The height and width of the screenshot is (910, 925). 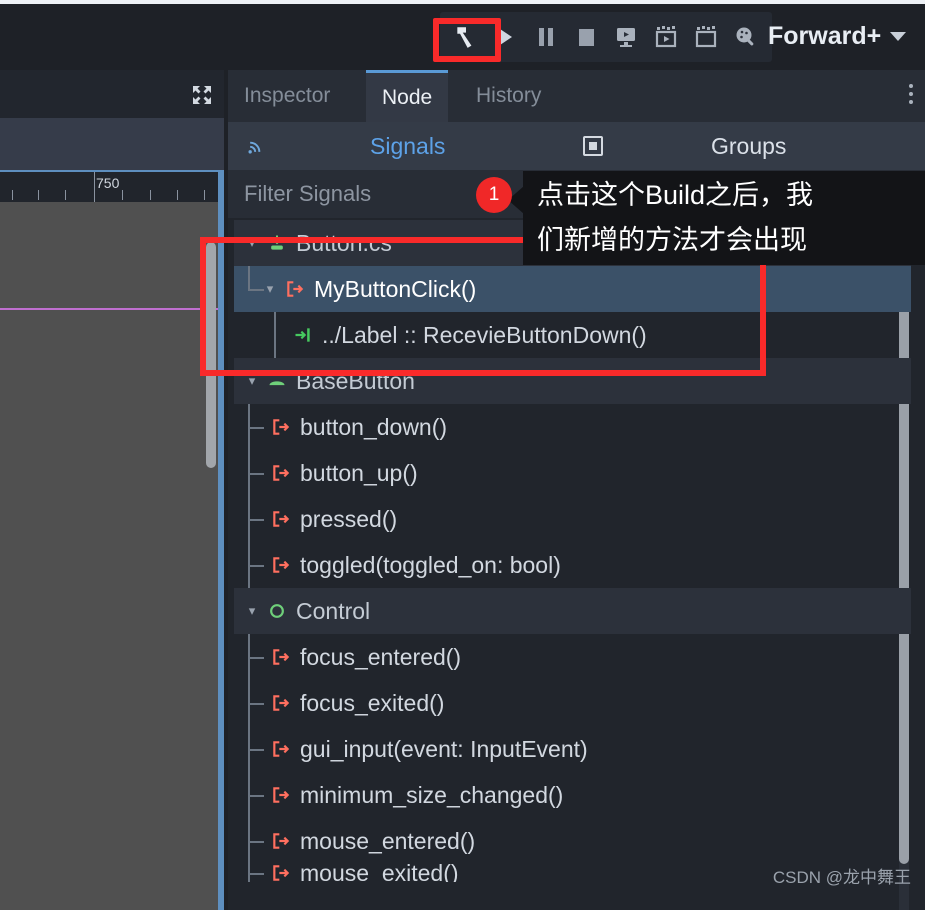 I want to click on build-button, so click(x=466, y=37).